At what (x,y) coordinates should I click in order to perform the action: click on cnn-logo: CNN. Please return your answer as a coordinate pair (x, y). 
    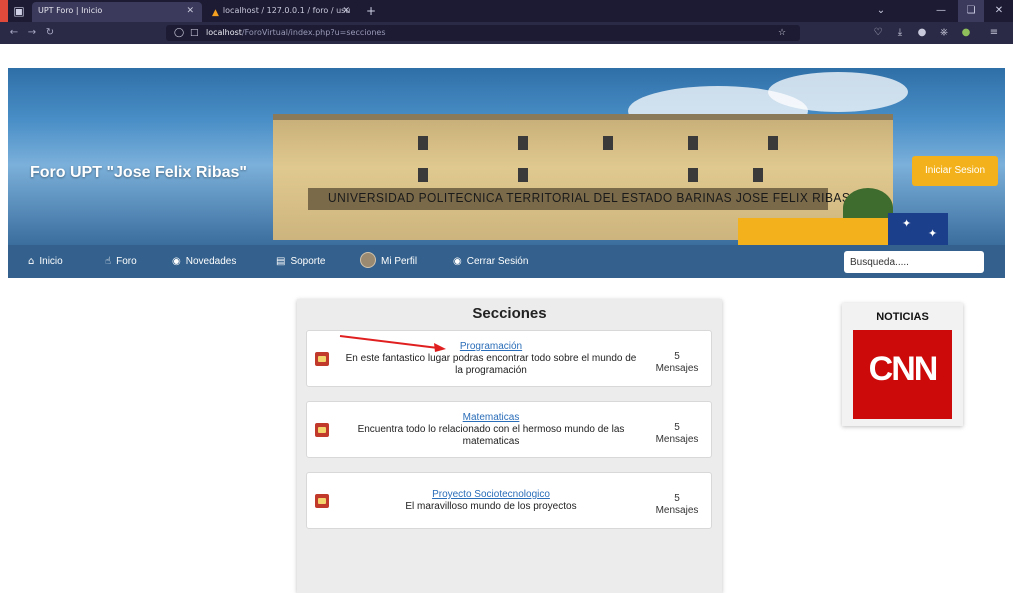
    Looking at the image, I should click on (902, 374).